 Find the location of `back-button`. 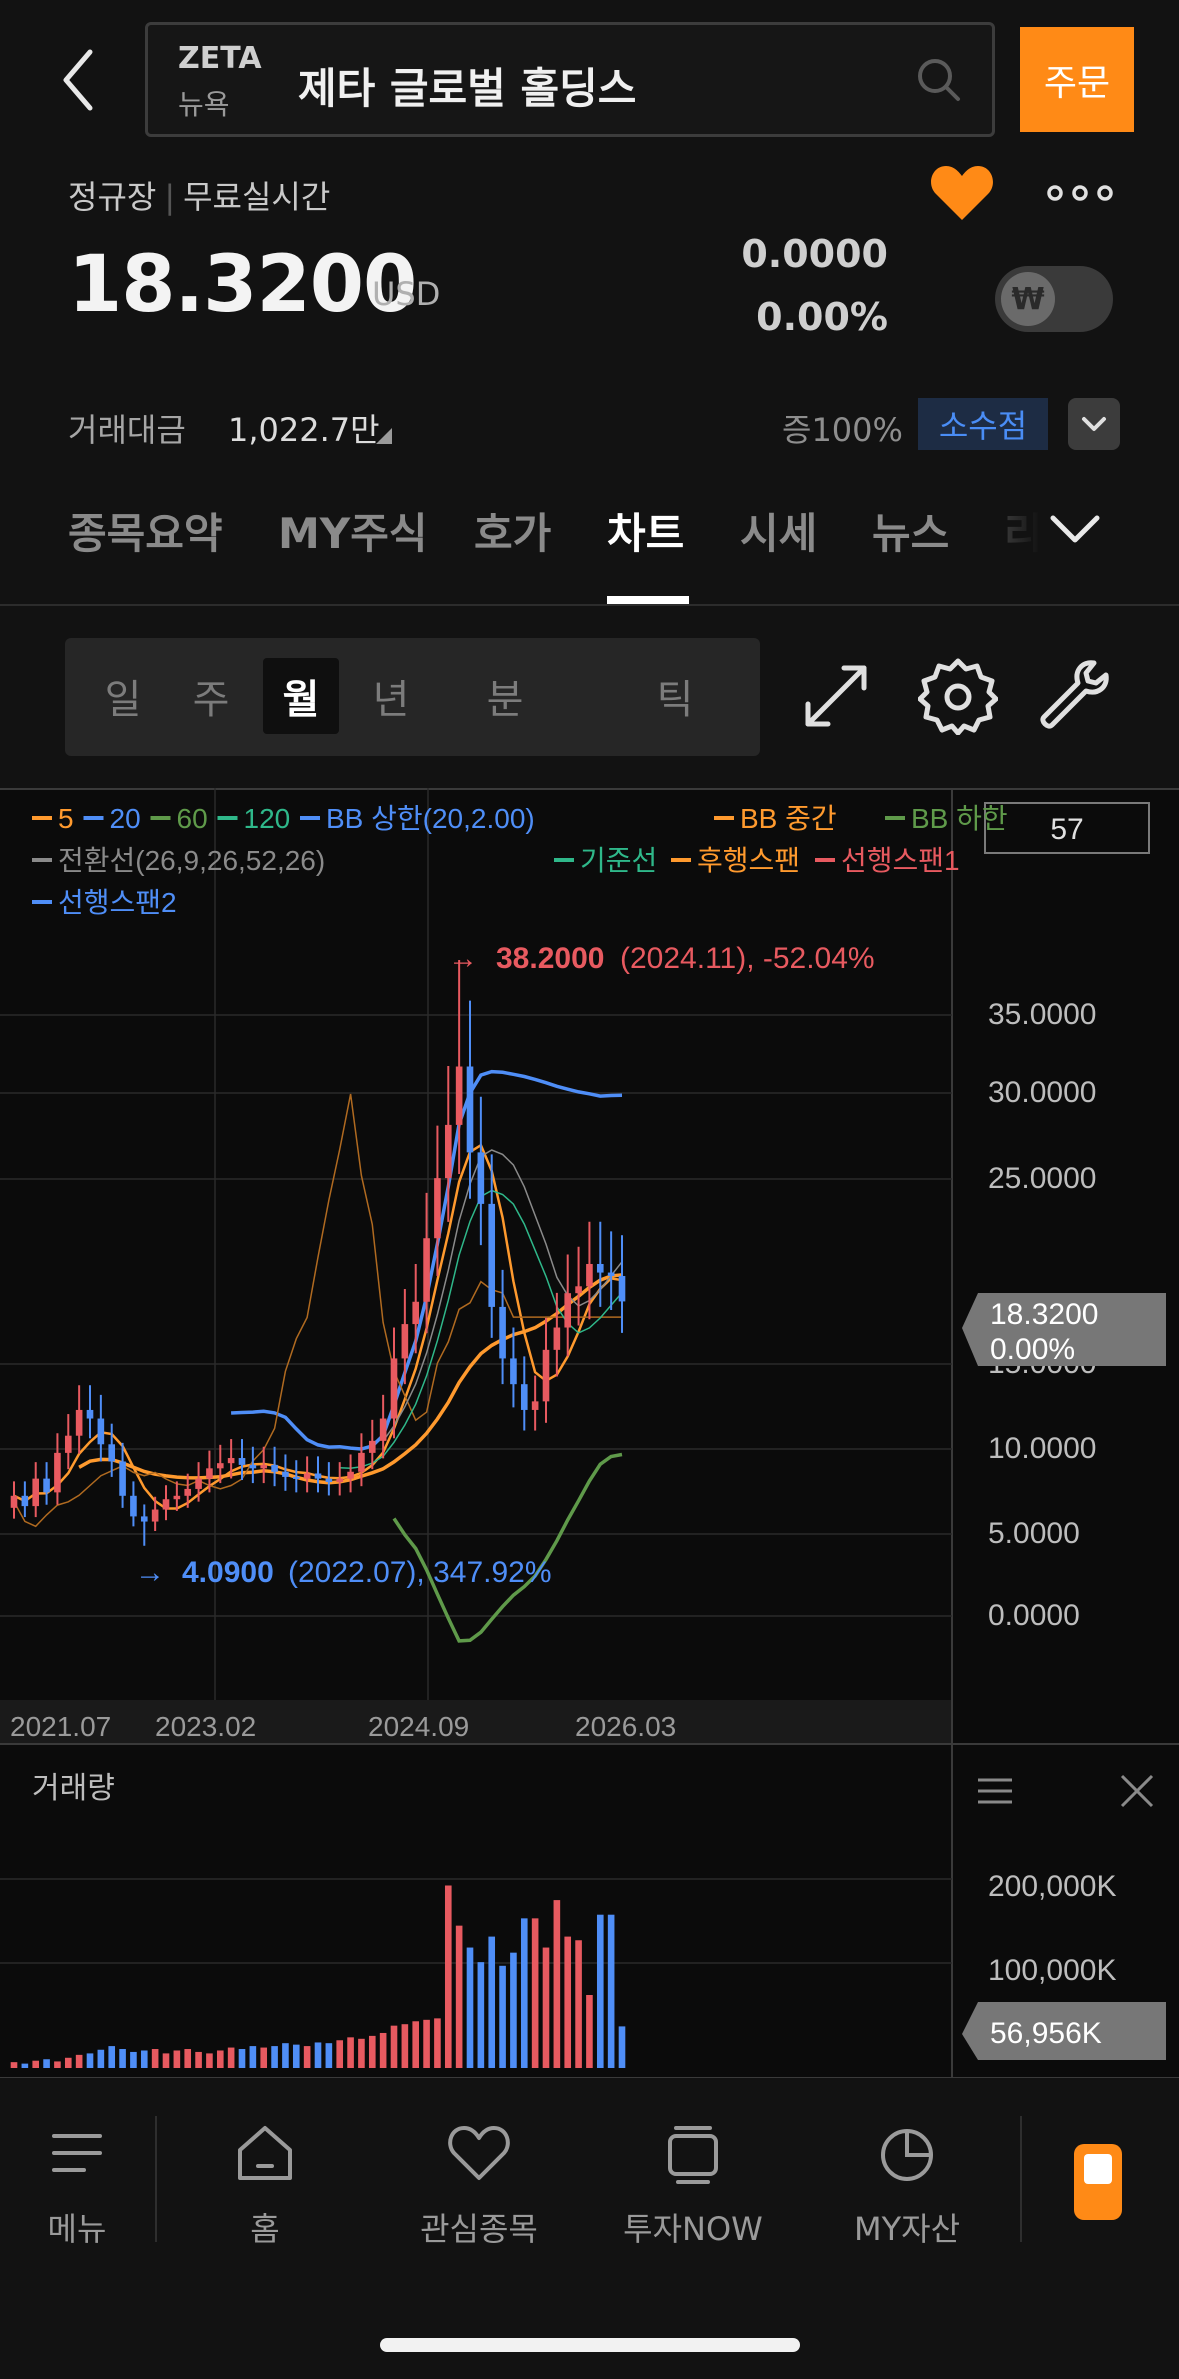

back-button is located at coordinates (83, 80).